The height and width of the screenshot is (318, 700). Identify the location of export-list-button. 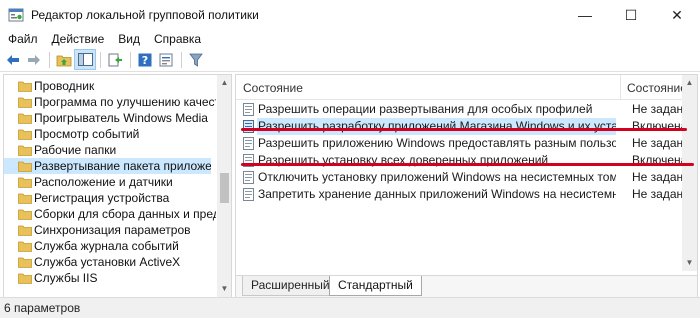
(115, 59).